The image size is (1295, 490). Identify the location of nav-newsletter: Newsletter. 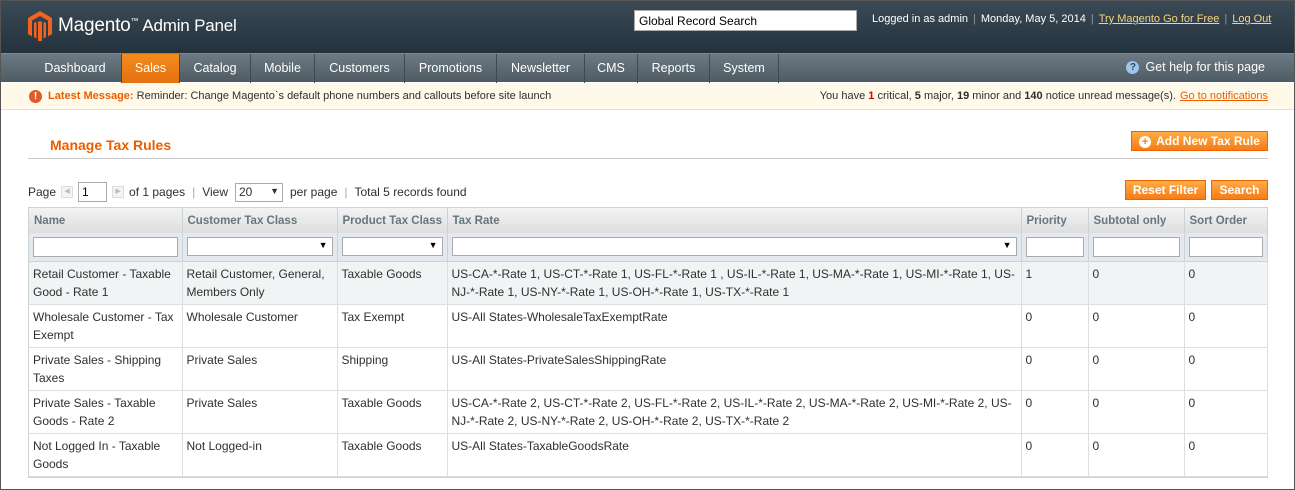
(541, 68).